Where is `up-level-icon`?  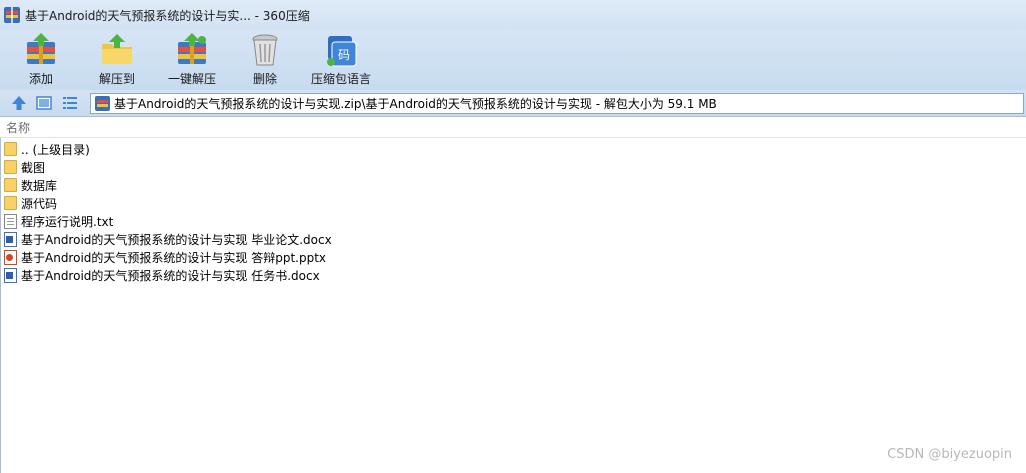
up-level-icon is located at coordinates (19, 103).